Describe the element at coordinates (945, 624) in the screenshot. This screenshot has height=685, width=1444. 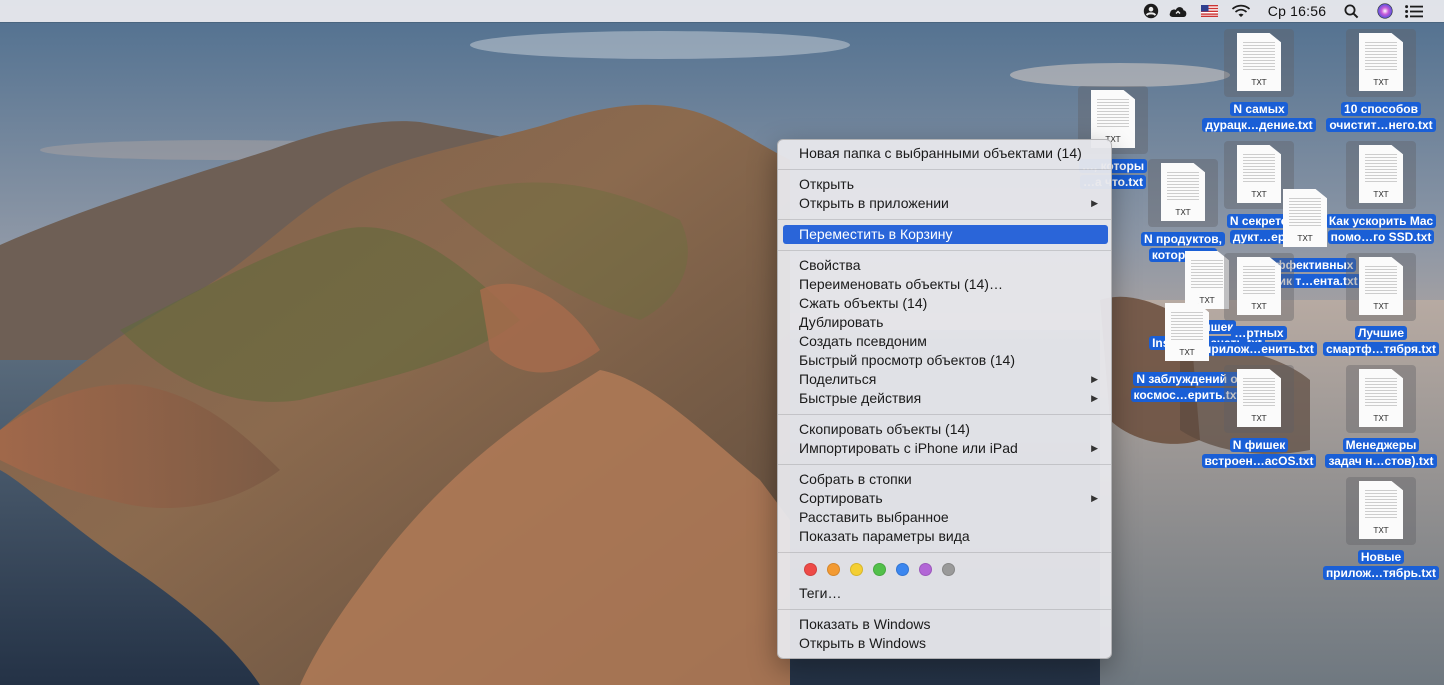
I see `menu-item-show-in-windows: Показать в Windows` at that location.